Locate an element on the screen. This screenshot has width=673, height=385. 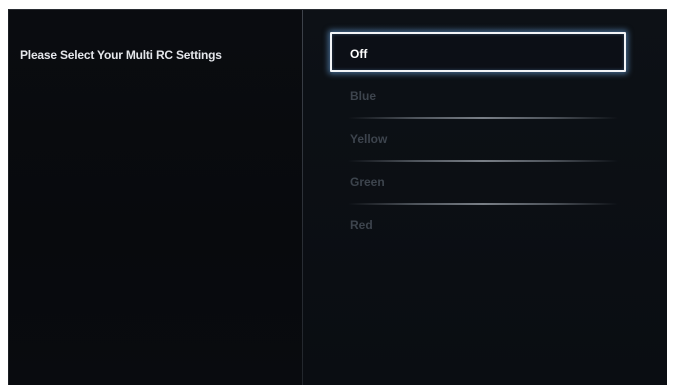
option-off: Off is located at coordinates (478, 52).